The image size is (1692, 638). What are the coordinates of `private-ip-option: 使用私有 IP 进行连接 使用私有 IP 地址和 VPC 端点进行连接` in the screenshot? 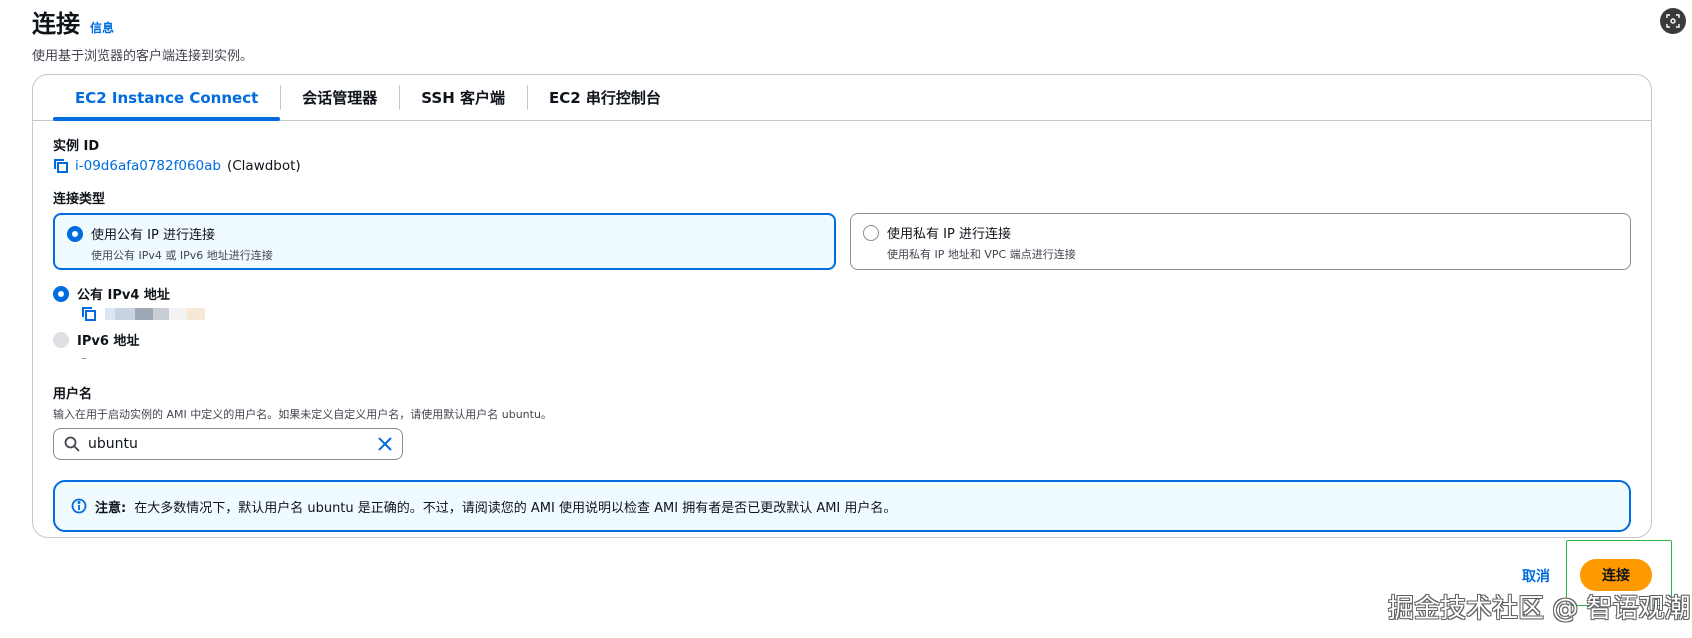 It's located at (1240, 241).